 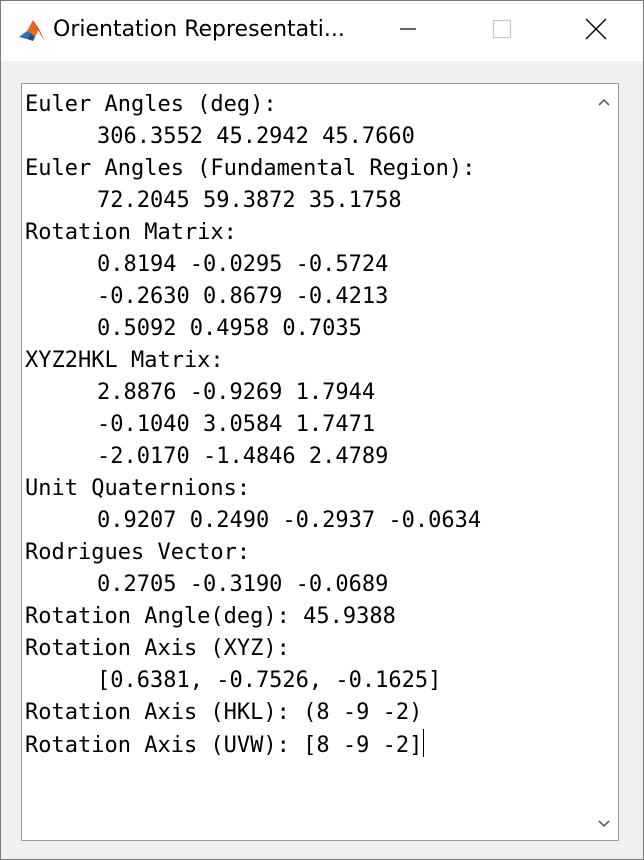 What do you see at coordinates (424, 743) in the screenshot?
I see `text-caret` at bounding box center [424, 743].